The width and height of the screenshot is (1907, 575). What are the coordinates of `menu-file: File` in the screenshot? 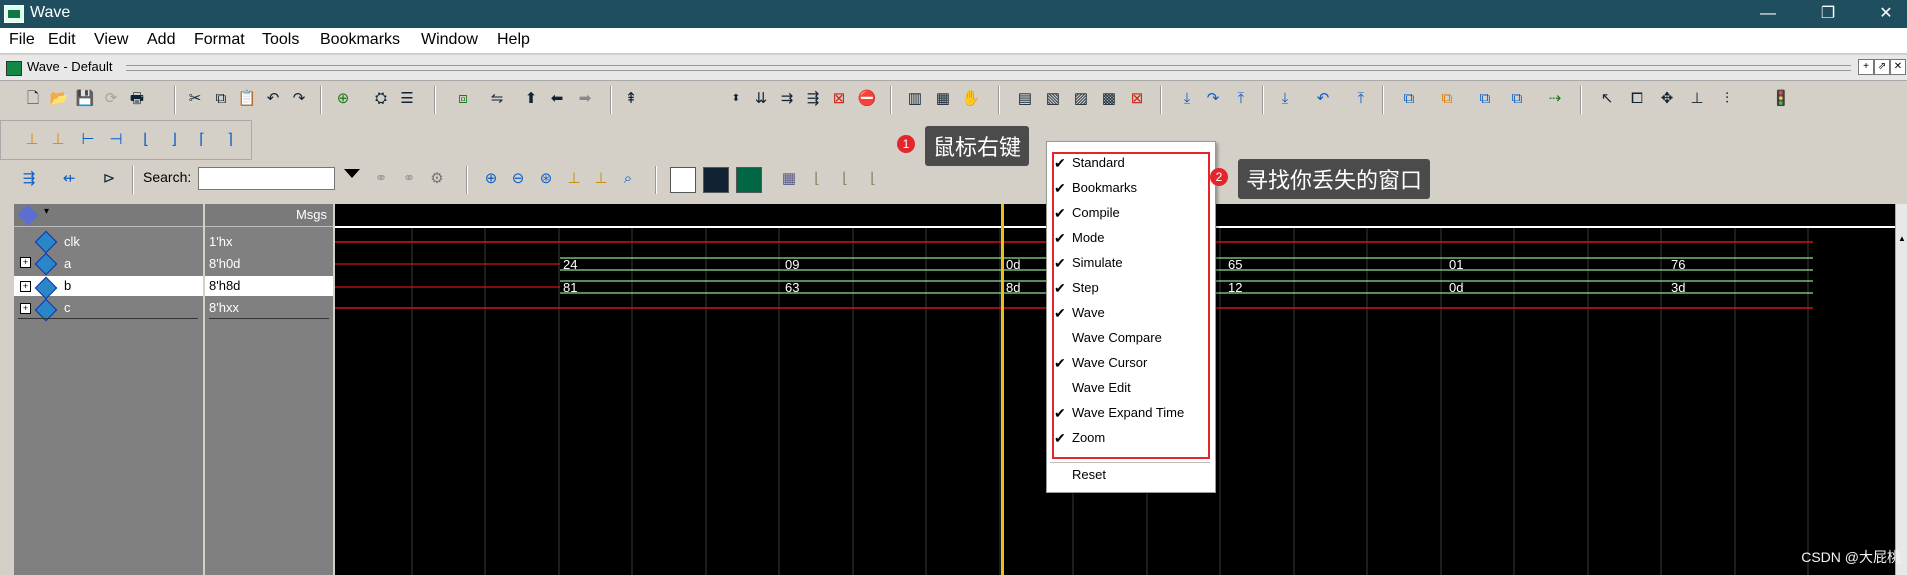 It's located at (22, 40).